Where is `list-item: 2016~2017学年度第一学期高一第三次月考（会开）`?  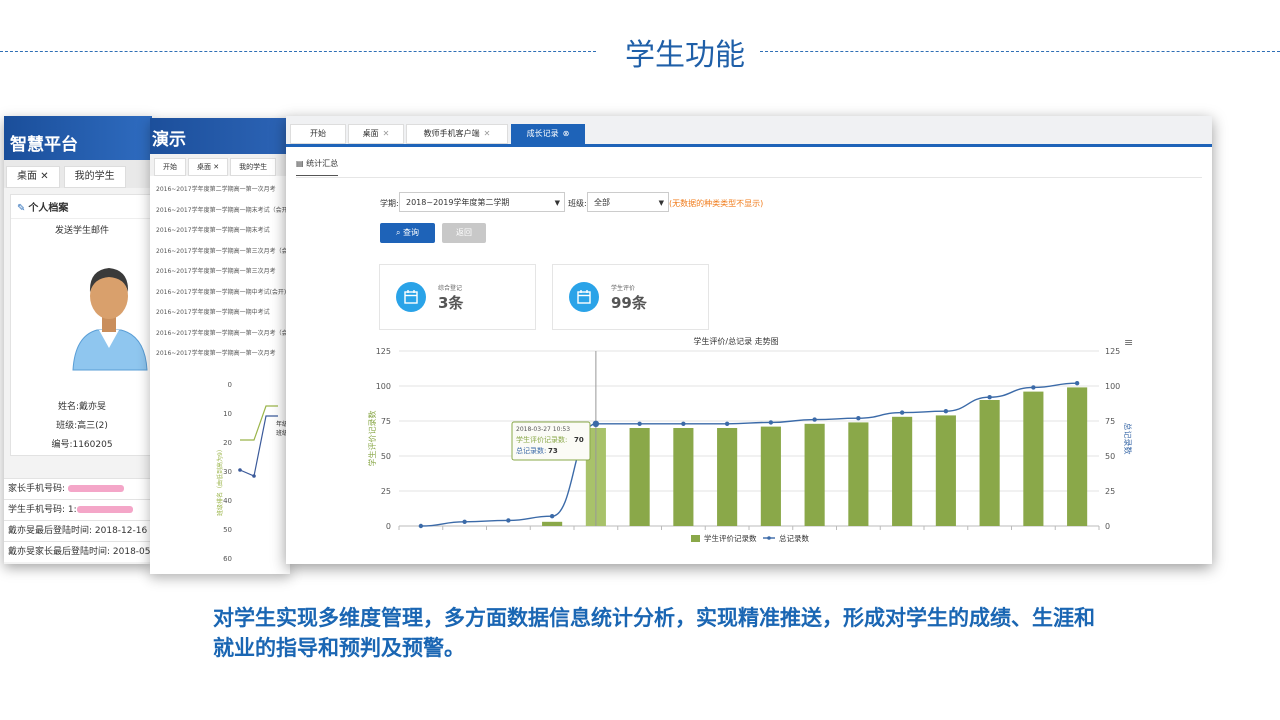
list-item: 2016~2017学年度第一学期高一第三次月考（会开） is located at coordinates (220, 252).